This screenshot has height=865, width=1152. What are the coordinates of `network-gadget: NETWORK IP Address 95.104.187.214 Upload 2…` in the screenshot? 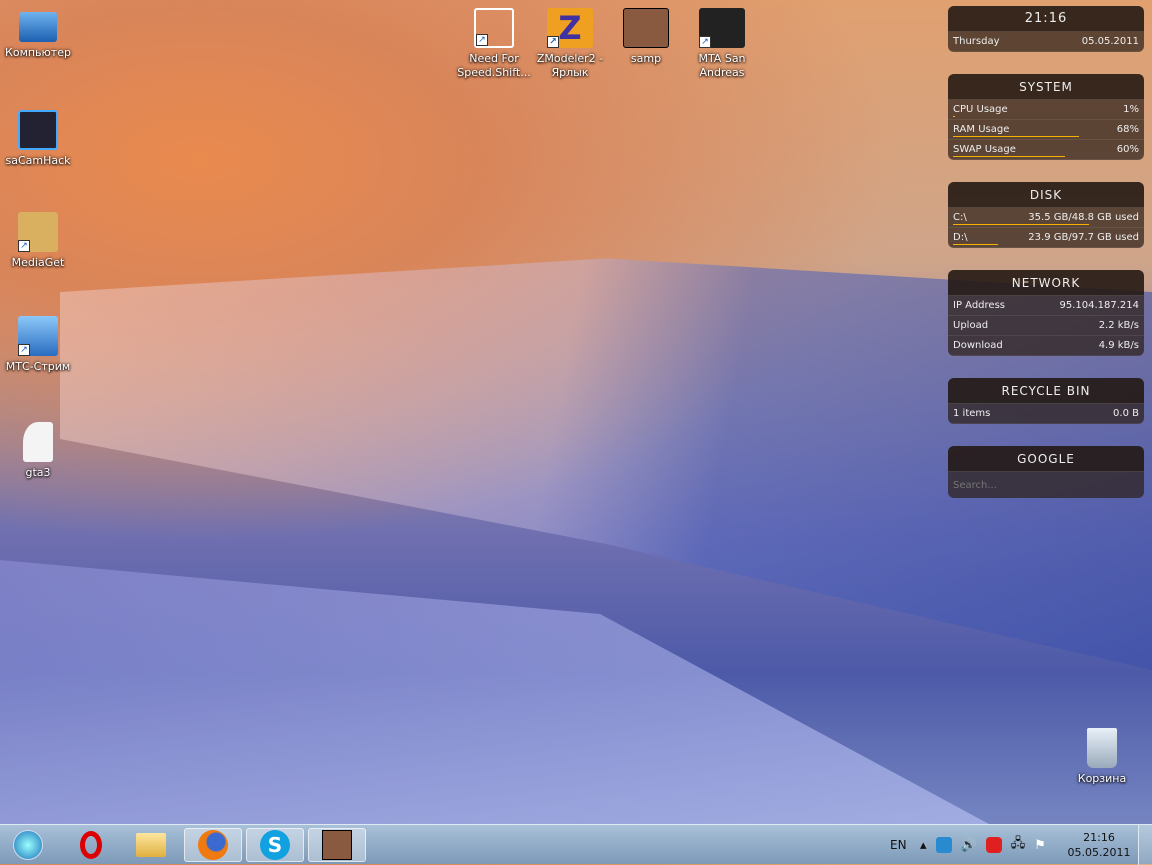 It's located at (1046, 313).